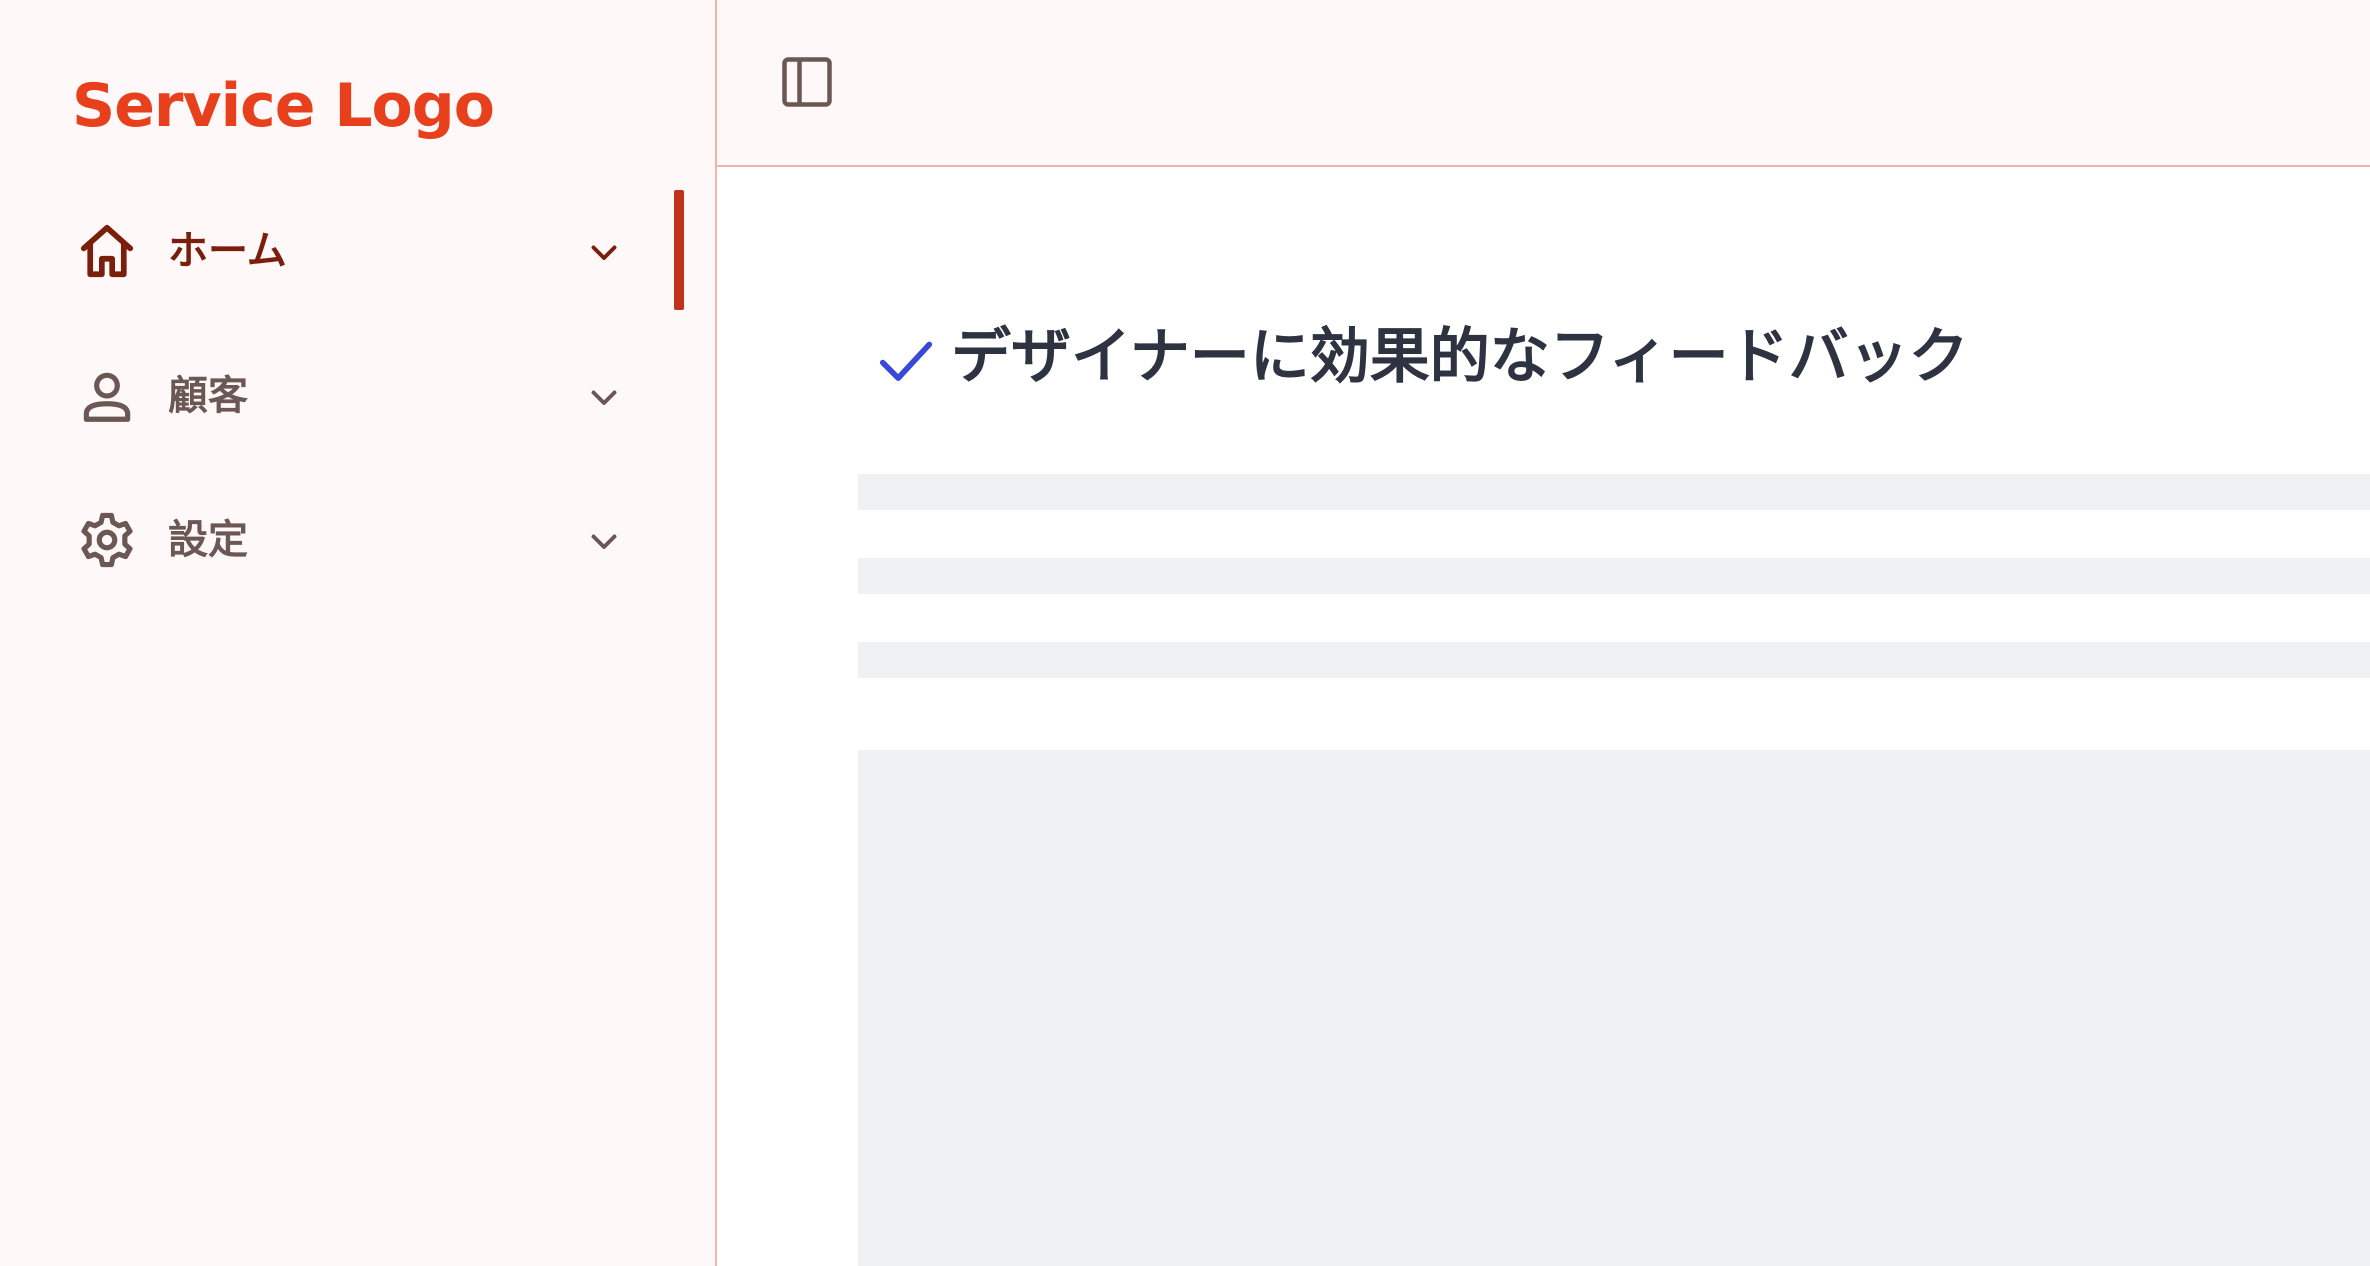 This screenshot has width=2370, height=1266. Describe the element at coordinates (1543, 83) in the screenshot. I see `top-bar` at that location.